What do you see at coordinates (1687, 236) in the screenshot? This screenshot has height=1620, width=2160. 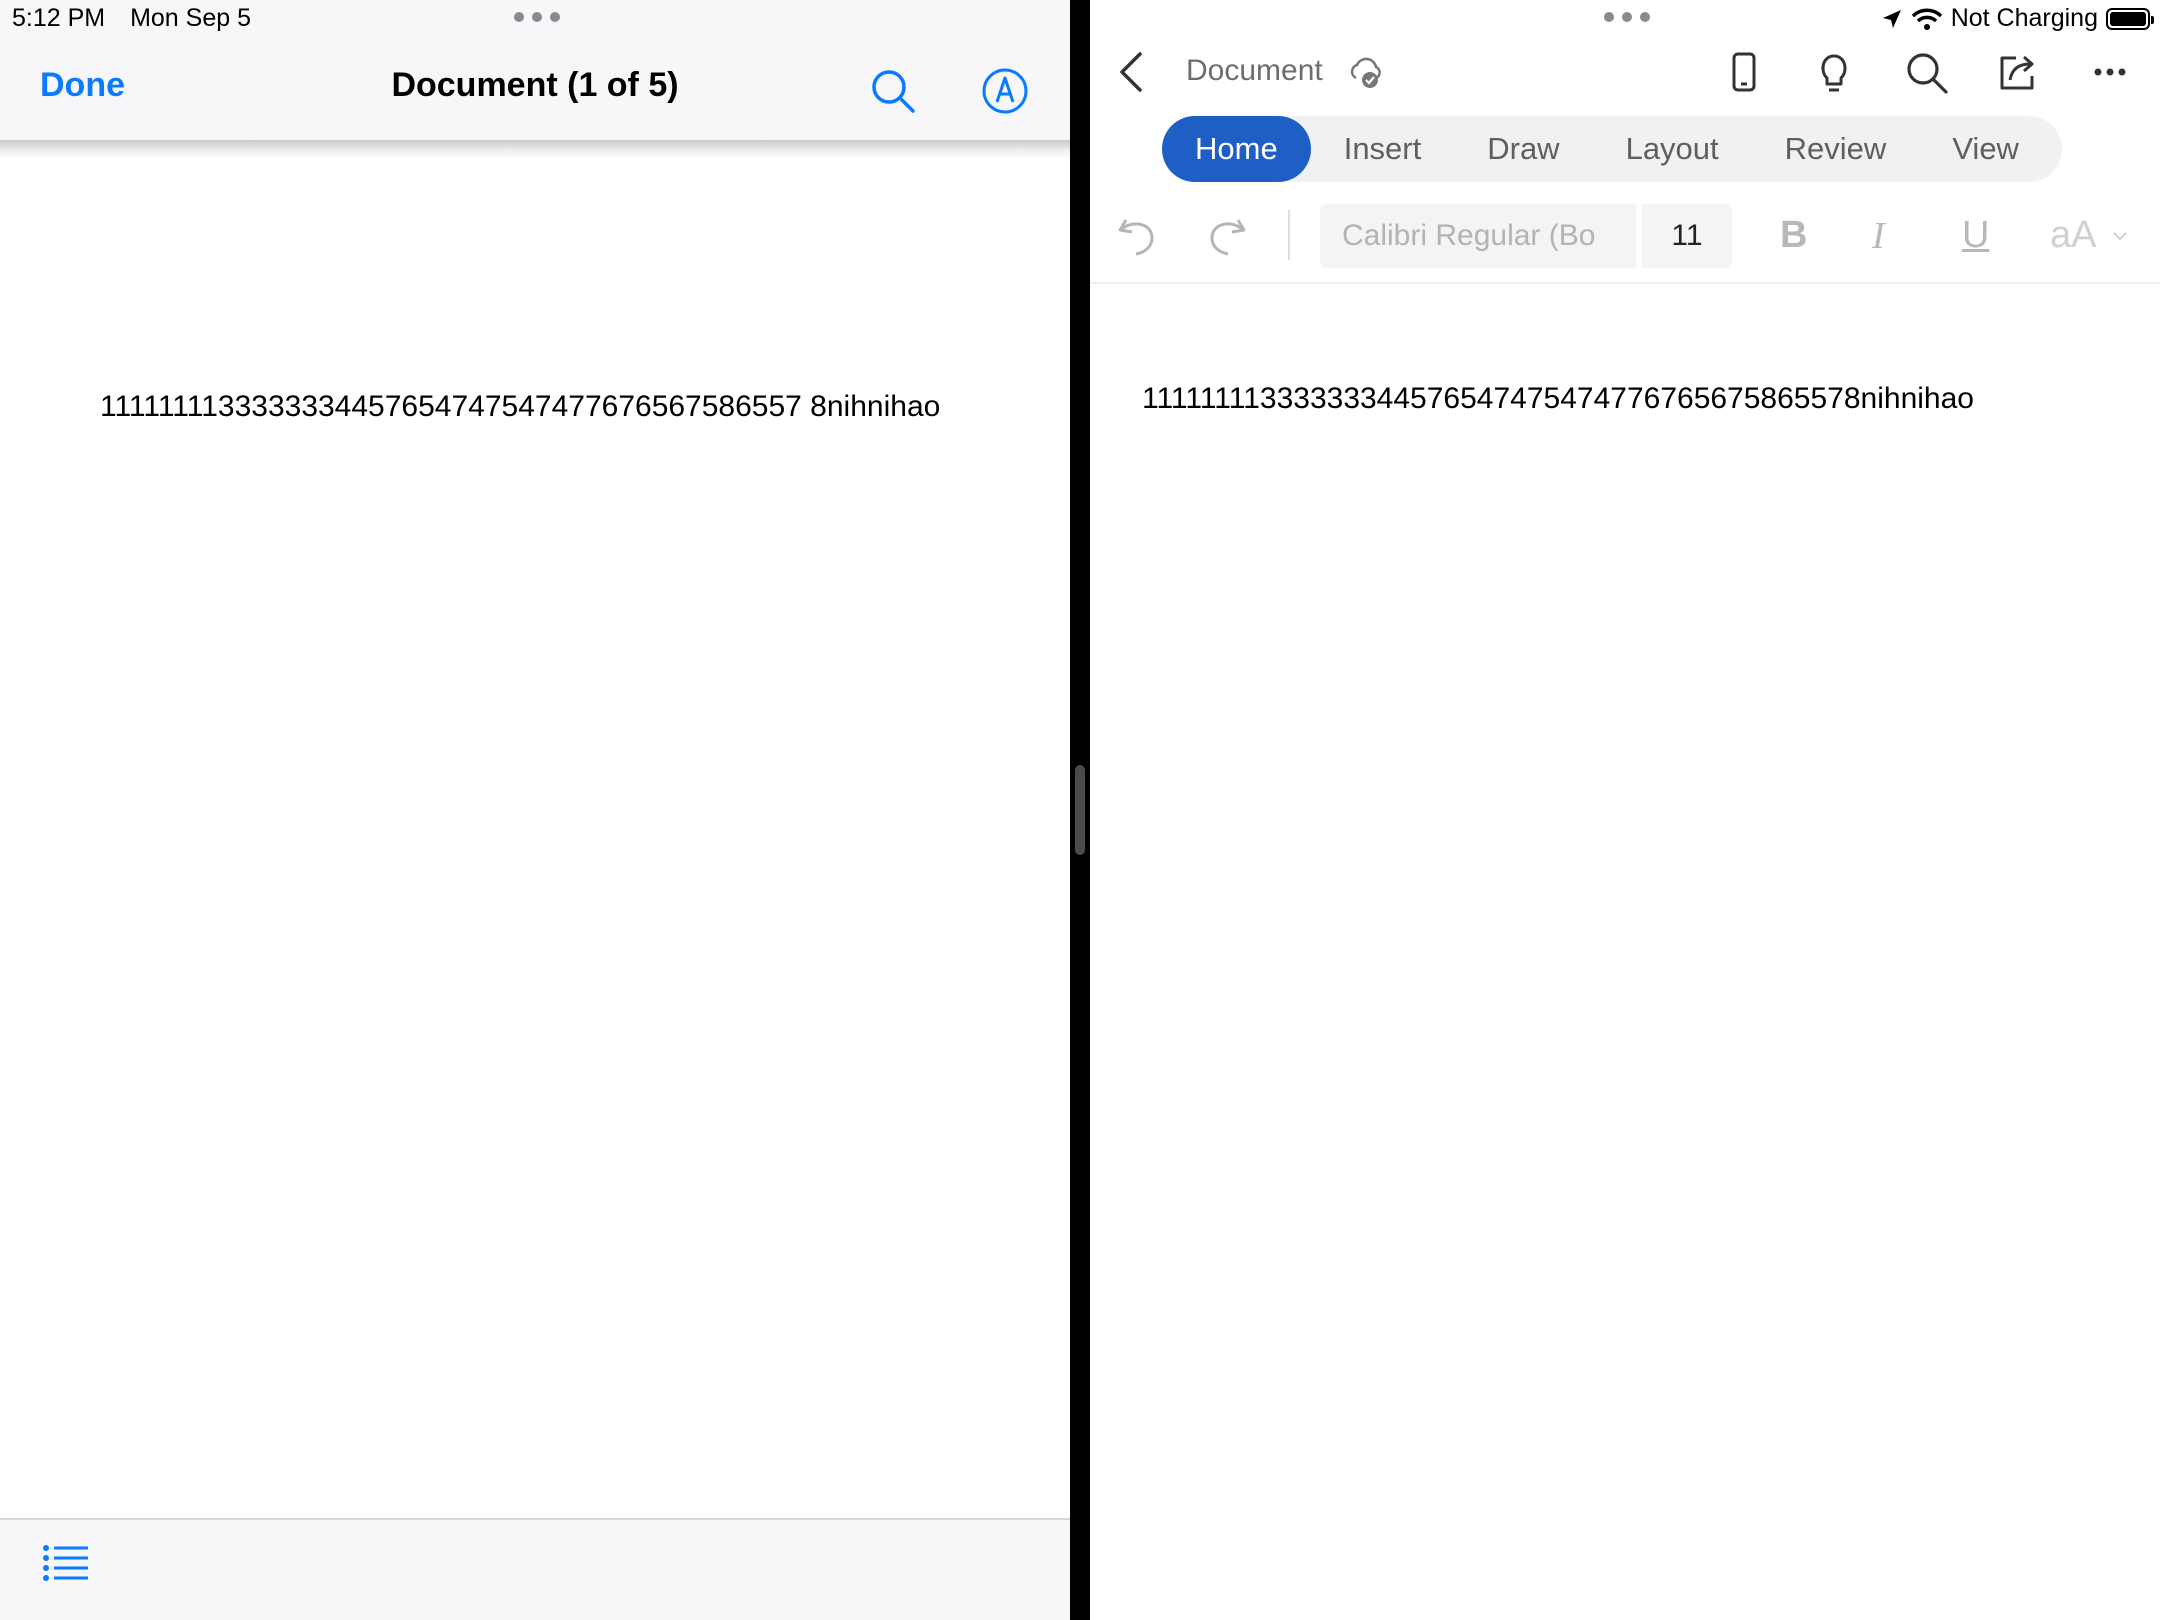 I see `font-size-field: 11` at bounding box center [1687, 236].